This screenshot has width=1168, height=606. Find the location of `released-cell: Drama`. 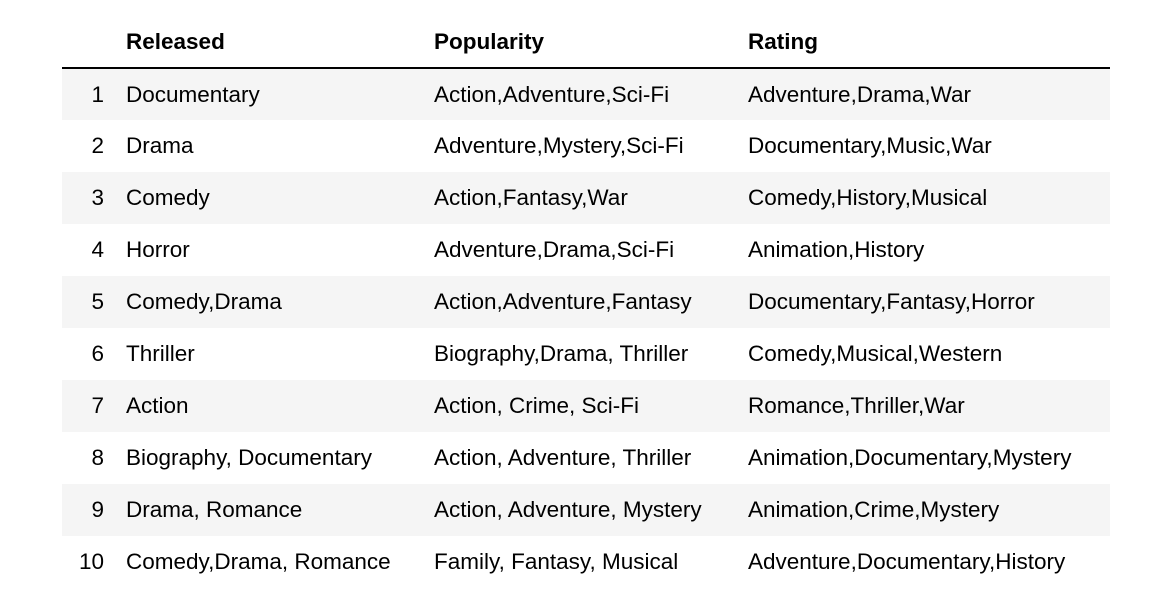

released-cell: Drama is located at coordinates (160, 145).